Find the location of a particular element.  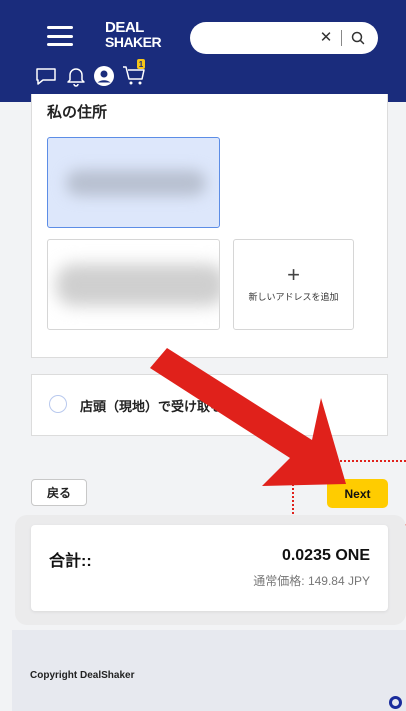

header: DEAL SHAKER ✕ 1 is located at coordinates (203, 51).